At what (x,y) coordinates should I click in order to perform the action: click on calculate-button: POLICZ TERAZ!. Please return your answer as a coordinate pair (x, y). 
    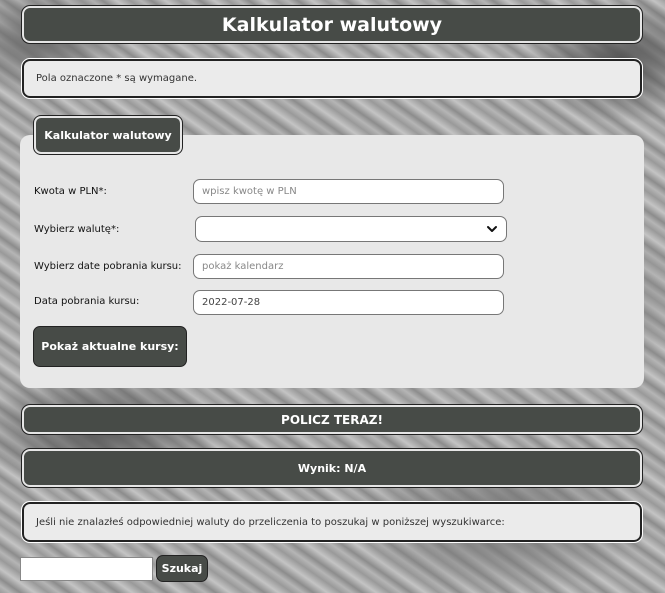
    Looking at the image, I should click on (332, 419).